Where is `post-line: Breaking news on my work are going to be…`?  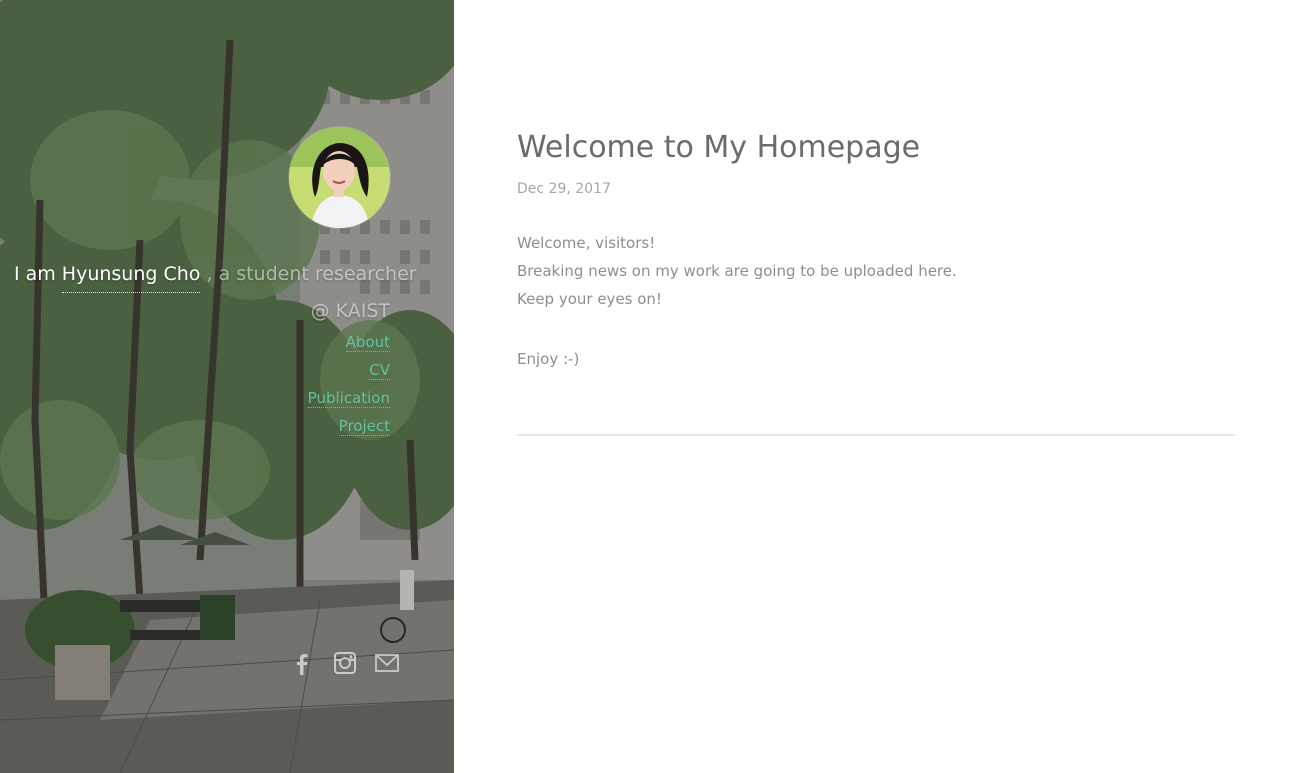
post-line: Breaking news on my work are going to be… is located at coordinates (737, 271).